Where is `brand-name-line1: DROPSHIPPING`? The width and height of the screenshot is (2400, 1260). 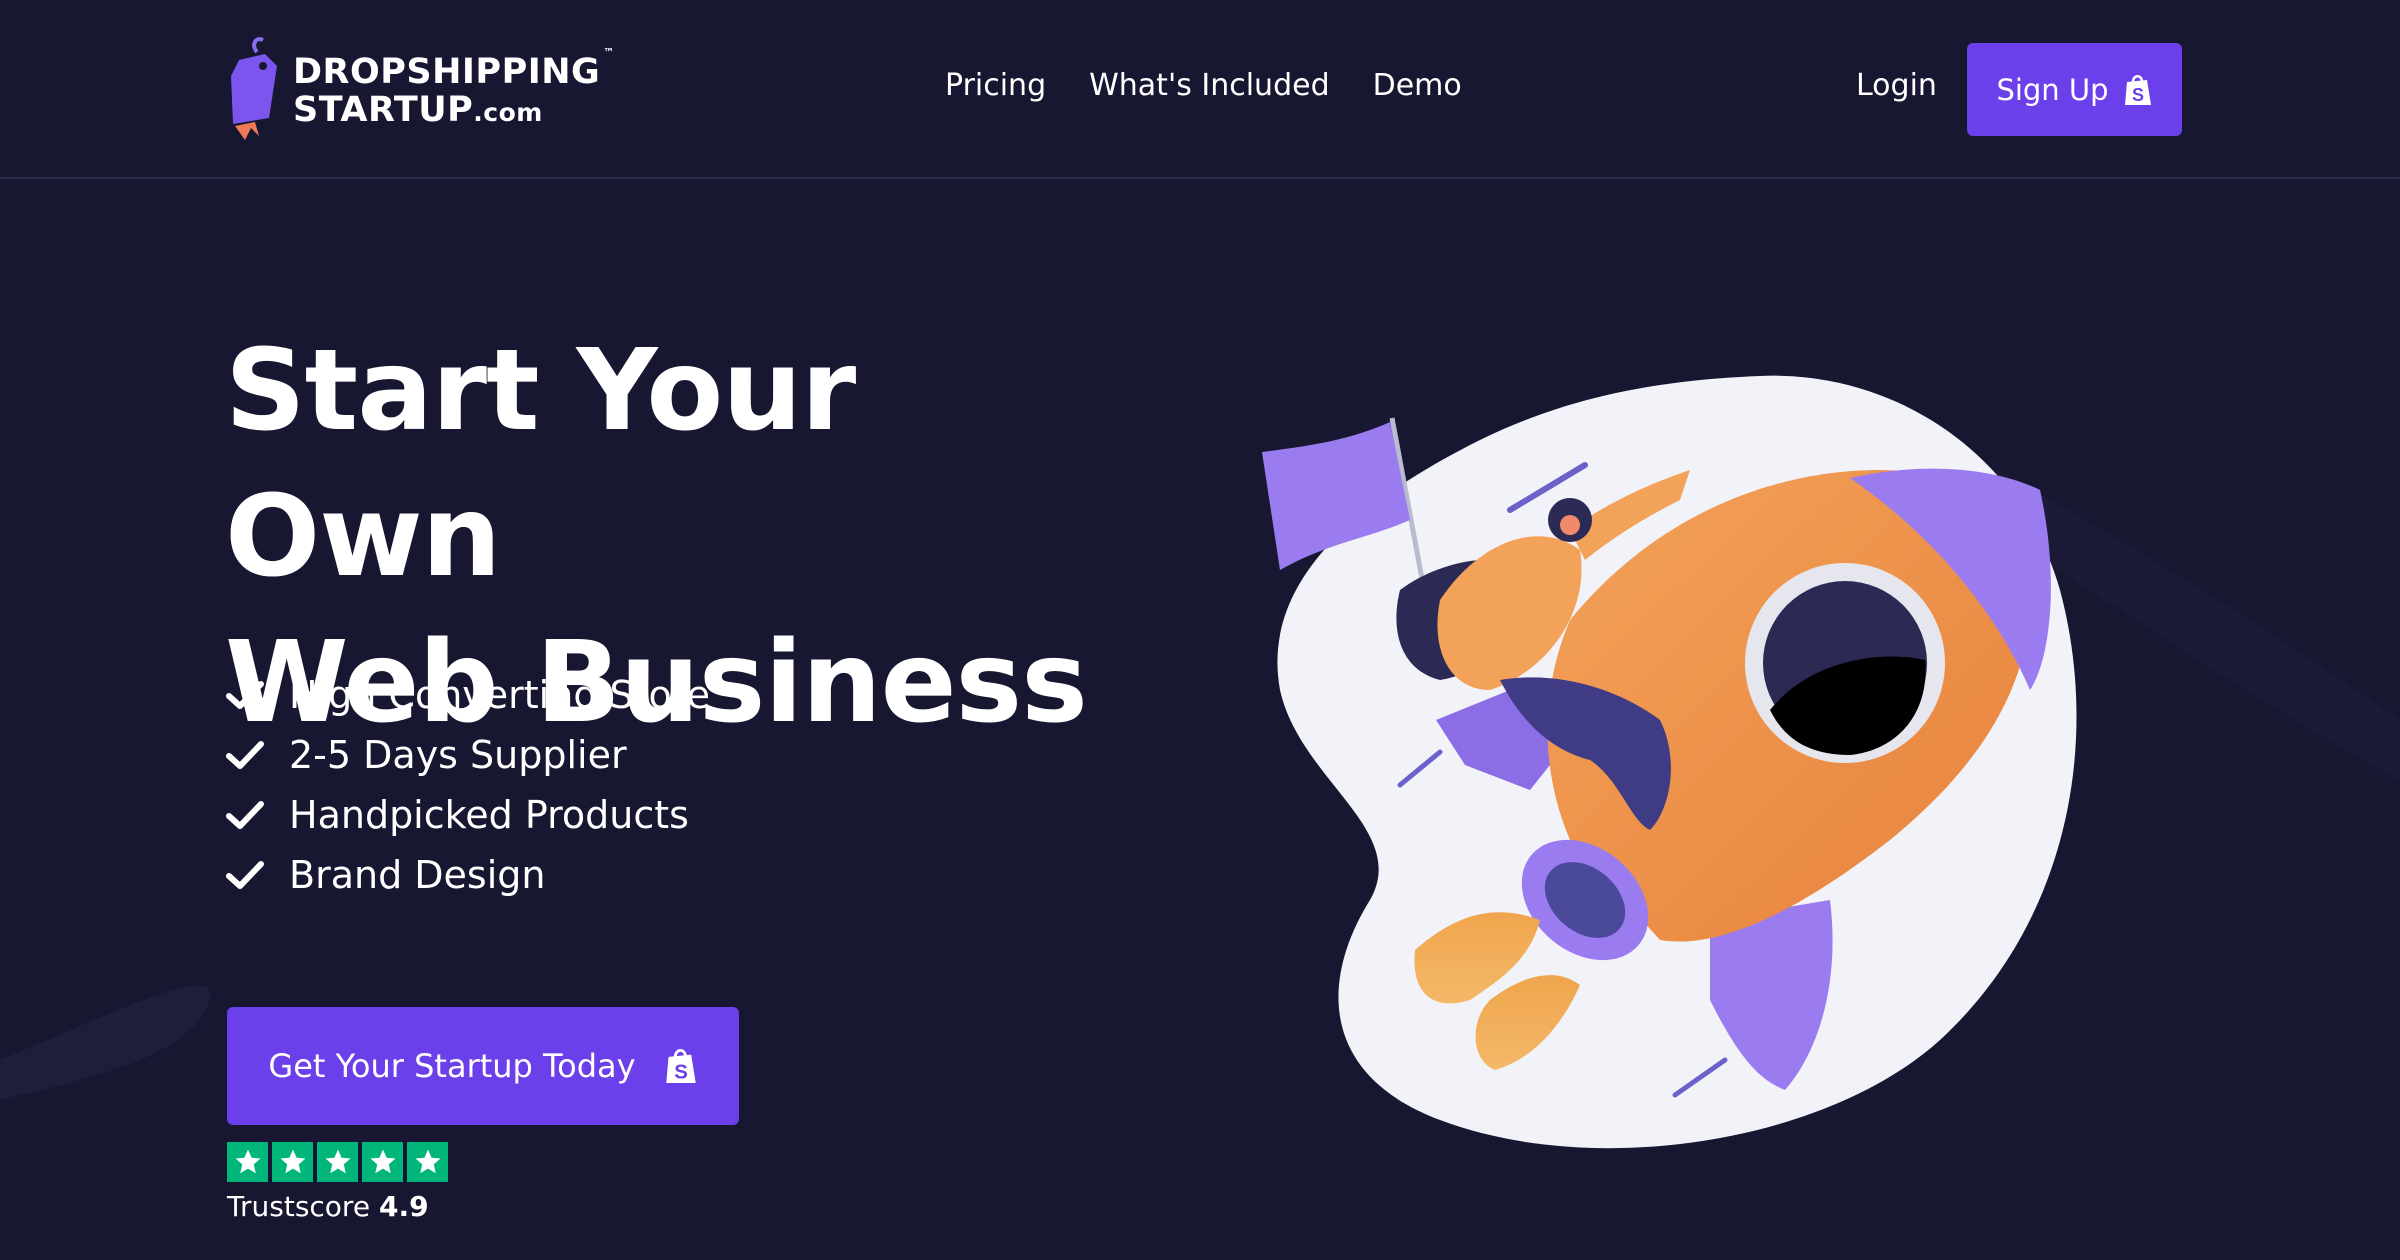 brand-name-line1: DROPSHIPPING is located at coordinates (447, 71).